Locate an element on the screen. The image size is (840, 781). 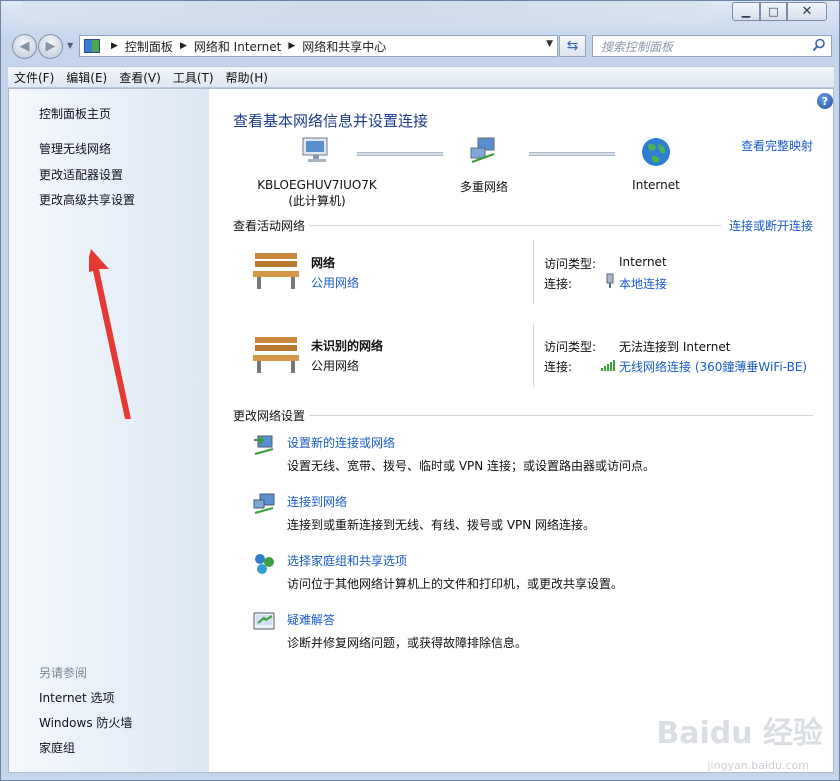
network-1-connection-label: 连接: is located at coordinates (558, 284).